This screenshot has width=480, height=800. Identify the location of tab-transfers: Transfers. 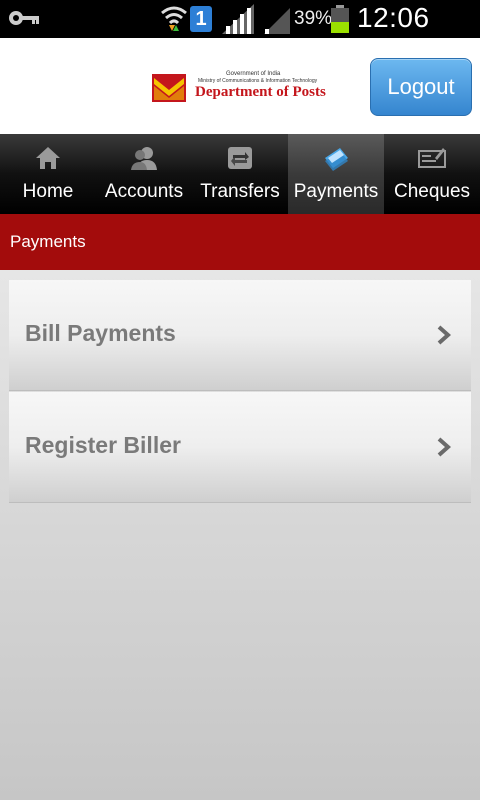
(240, 174).